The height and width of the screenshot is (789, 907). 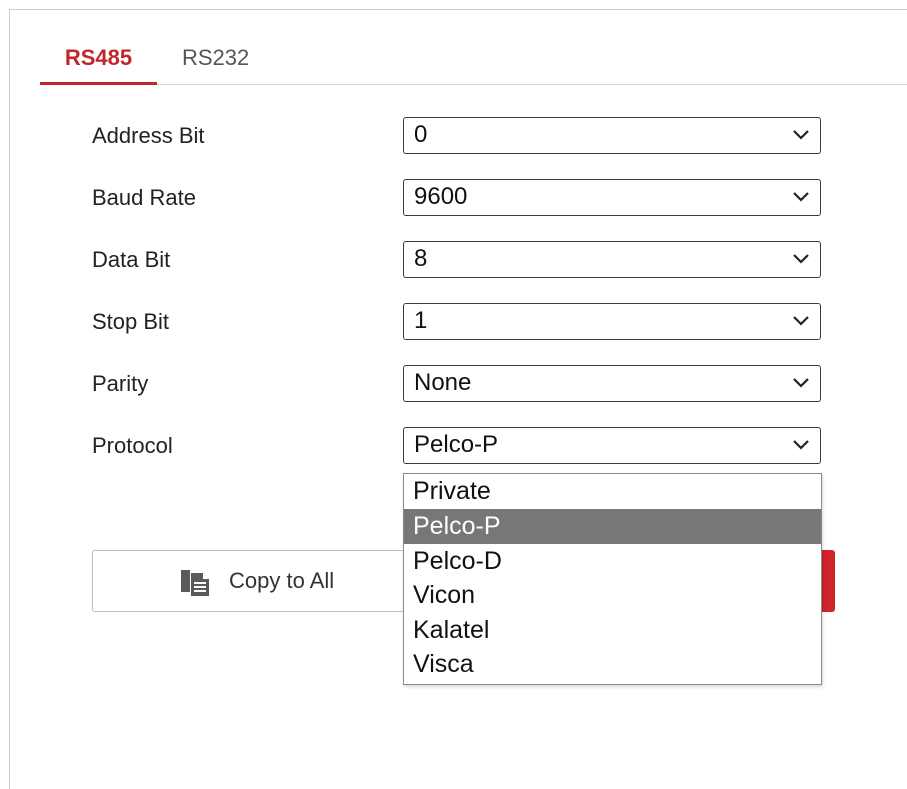 What do you see at coordinates (421, 320) in the screenshot?
I see `stop-bit-value: 1` at bounding box center [421, 320].